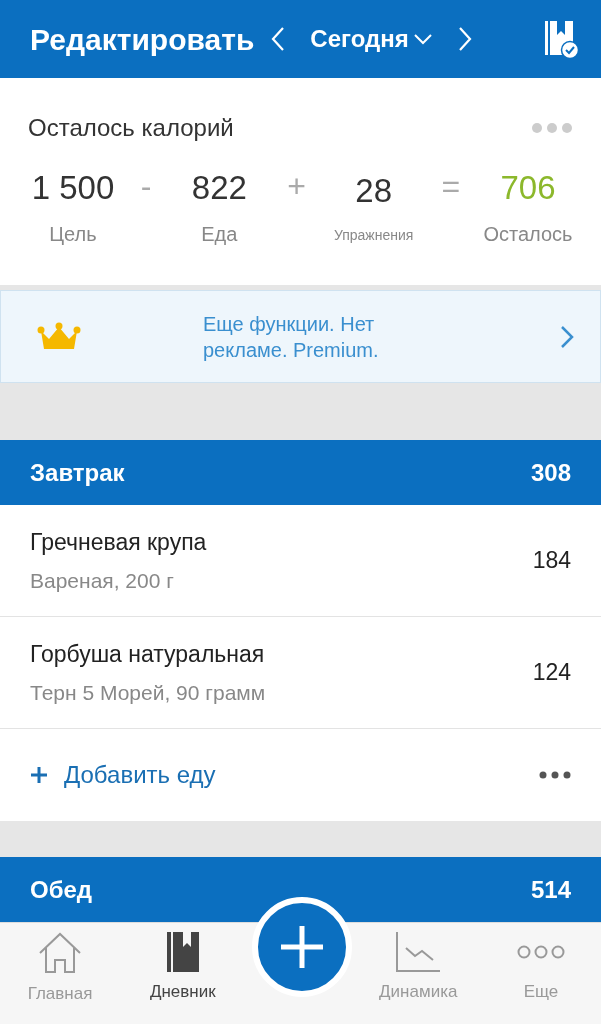 This screenshot has height=1024, width=601. I want to click on diary-check-icon, so click(561, 39).